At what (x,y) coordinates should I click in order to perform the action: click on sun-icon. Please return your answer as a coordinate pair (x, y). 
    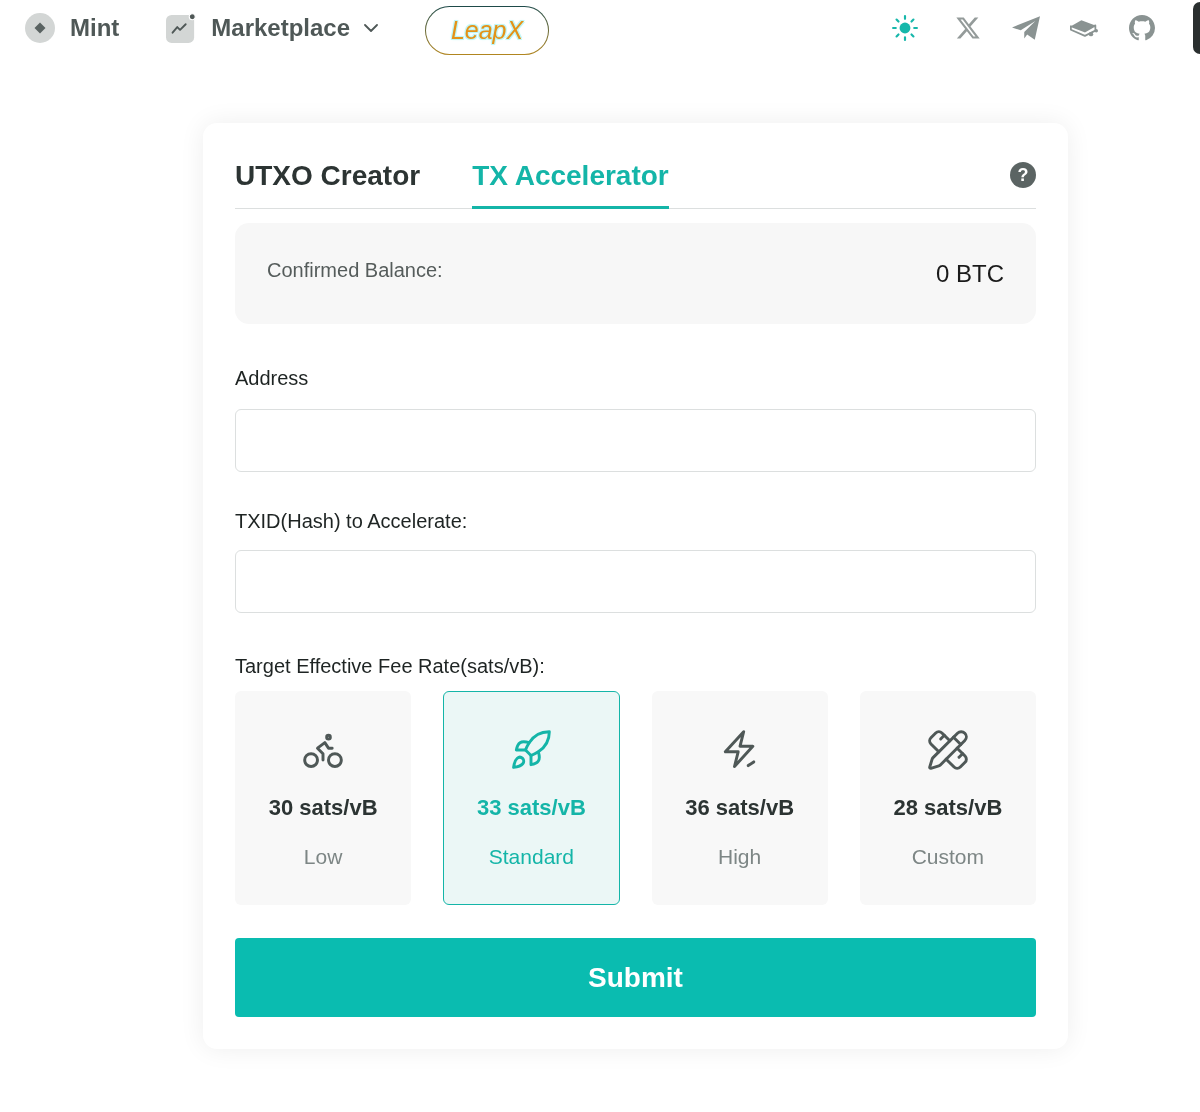
    Looking at the image, I should click on (905, 28).